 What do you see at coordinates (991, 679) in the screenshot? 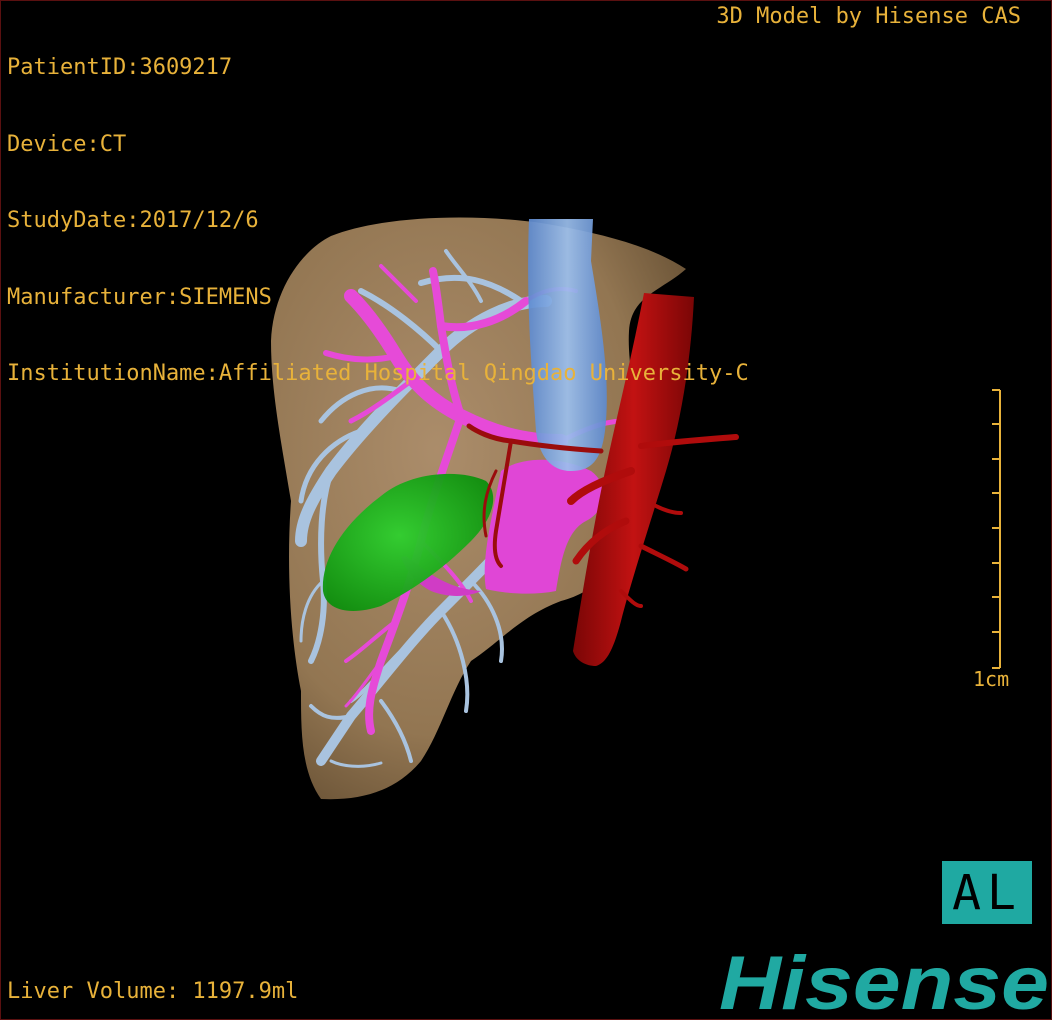
I see `scale-label: 1cm` at bounding box center [991, 679].